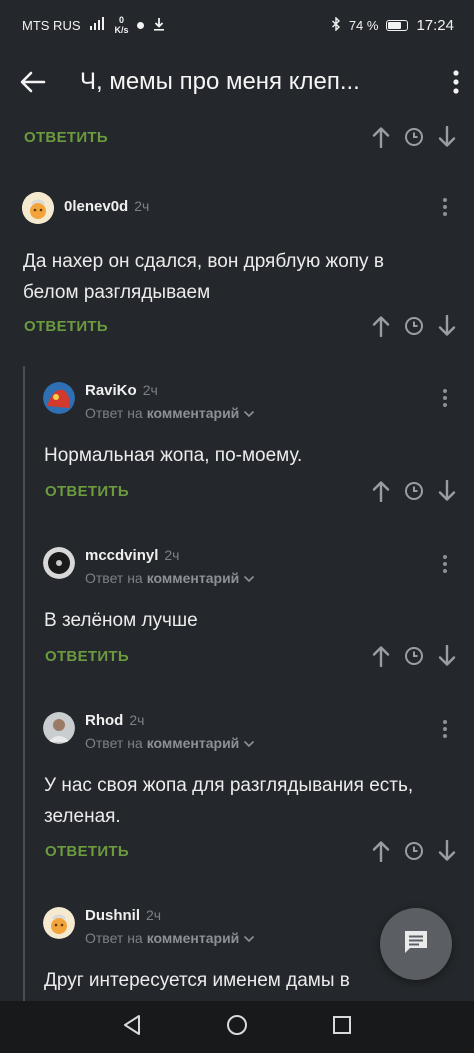 The width and height of the screenshot is (474, 1053). What do you see at coordinates (33, 82) in the screenshot?
I see `back-arrow-icon` at bounding box center [33, 82].